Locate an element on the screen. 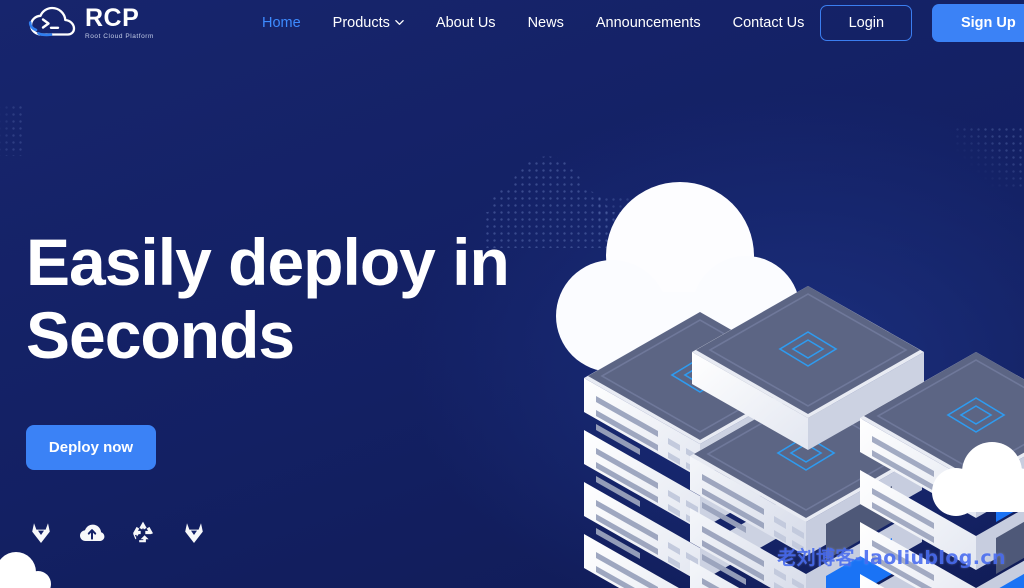  nav-item-announcements: Announcements is located at coordinates (648, 23).